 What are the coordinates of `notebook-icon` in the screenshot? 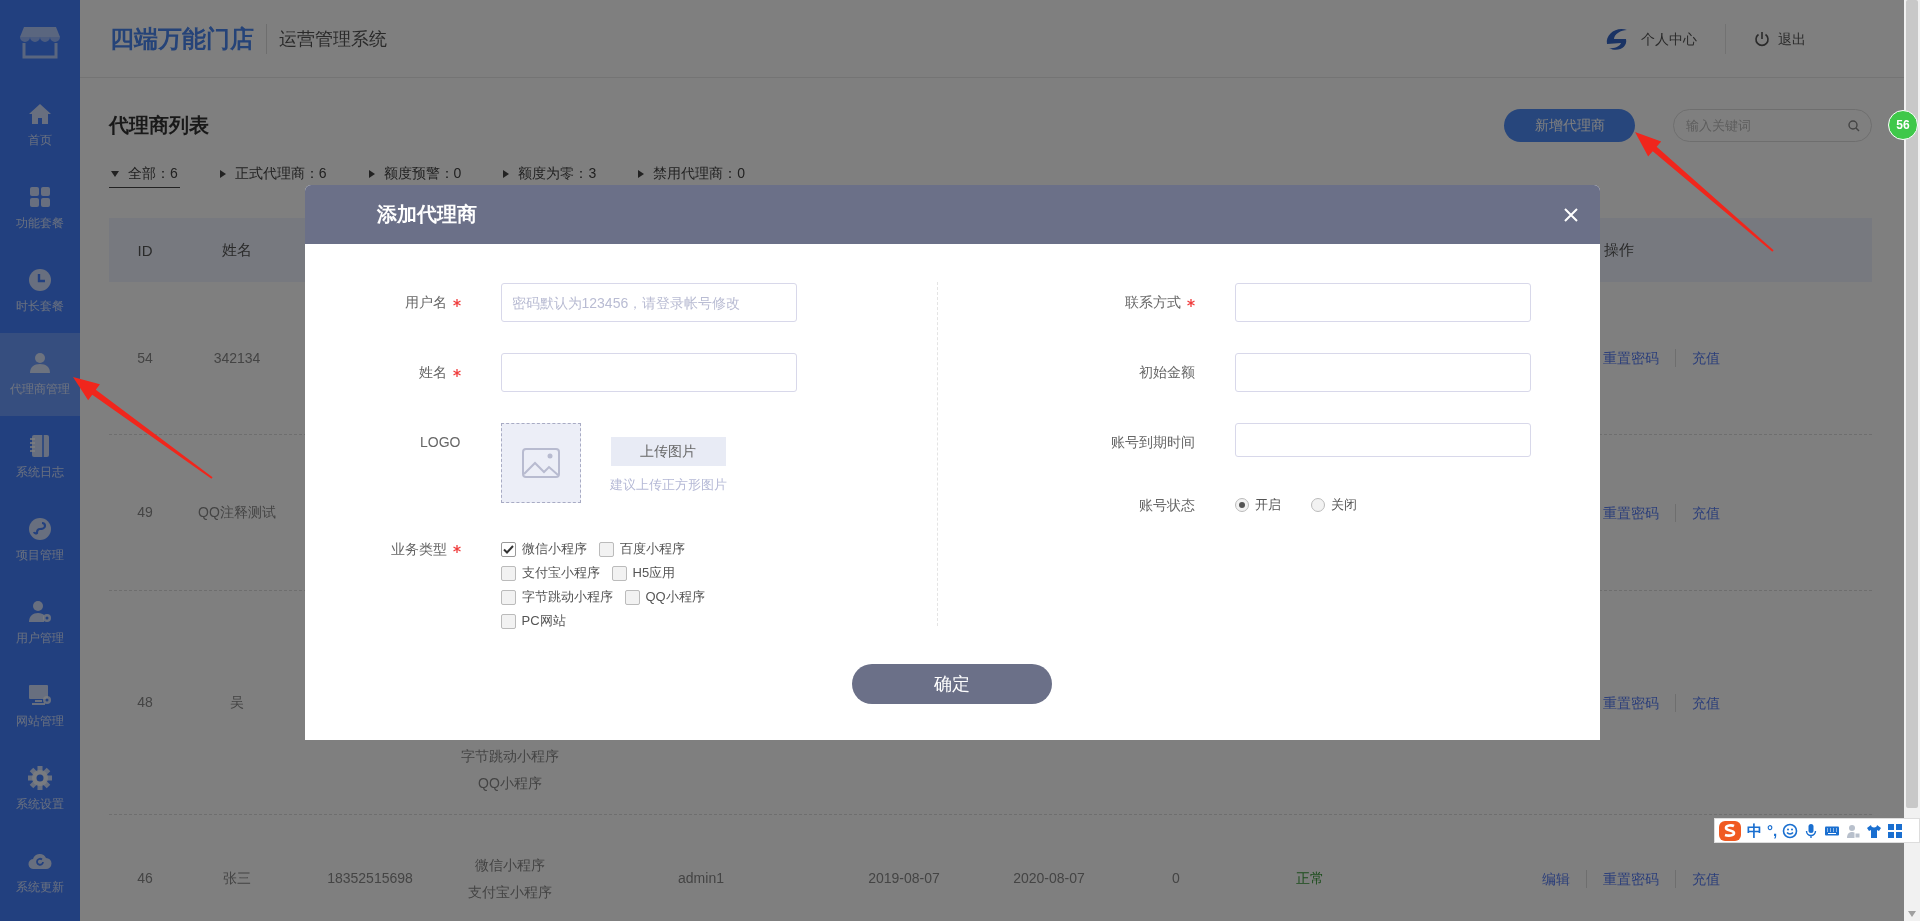 It's located at (40, 446).